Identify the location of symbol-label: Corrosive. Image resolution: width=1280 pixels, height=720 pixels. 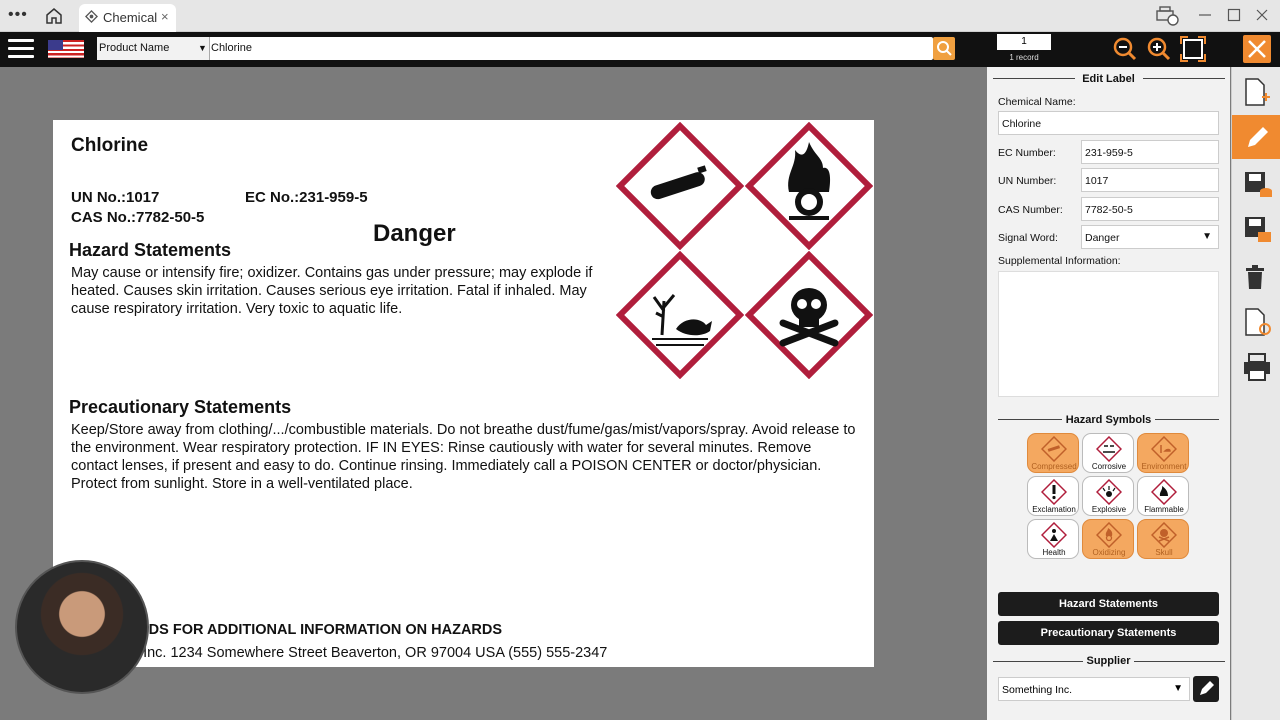
(1109, 466).